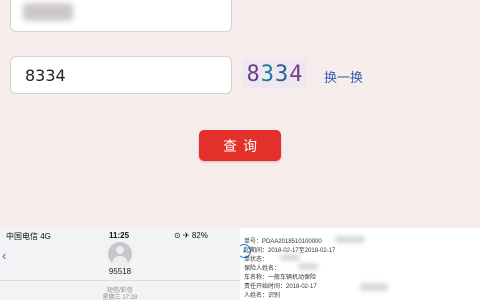 The height and width of the screenshot is (300, 480). What do you see at coordinates (191, 235) in the screenshot?
I see `status-icons: ⊙ ✈ 82%` at bounding box center [191, 235].